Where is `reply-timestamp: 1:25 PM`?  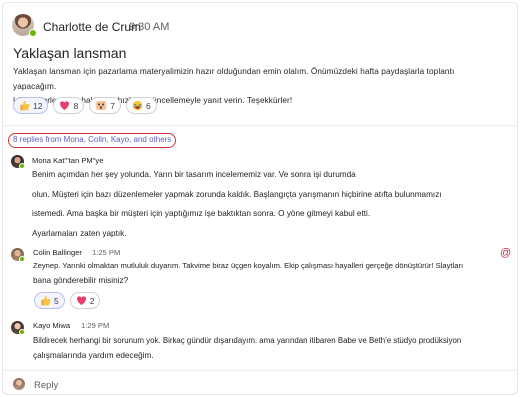 reply-timestamp: 1:25 PM is located at coordinates (106, 252).